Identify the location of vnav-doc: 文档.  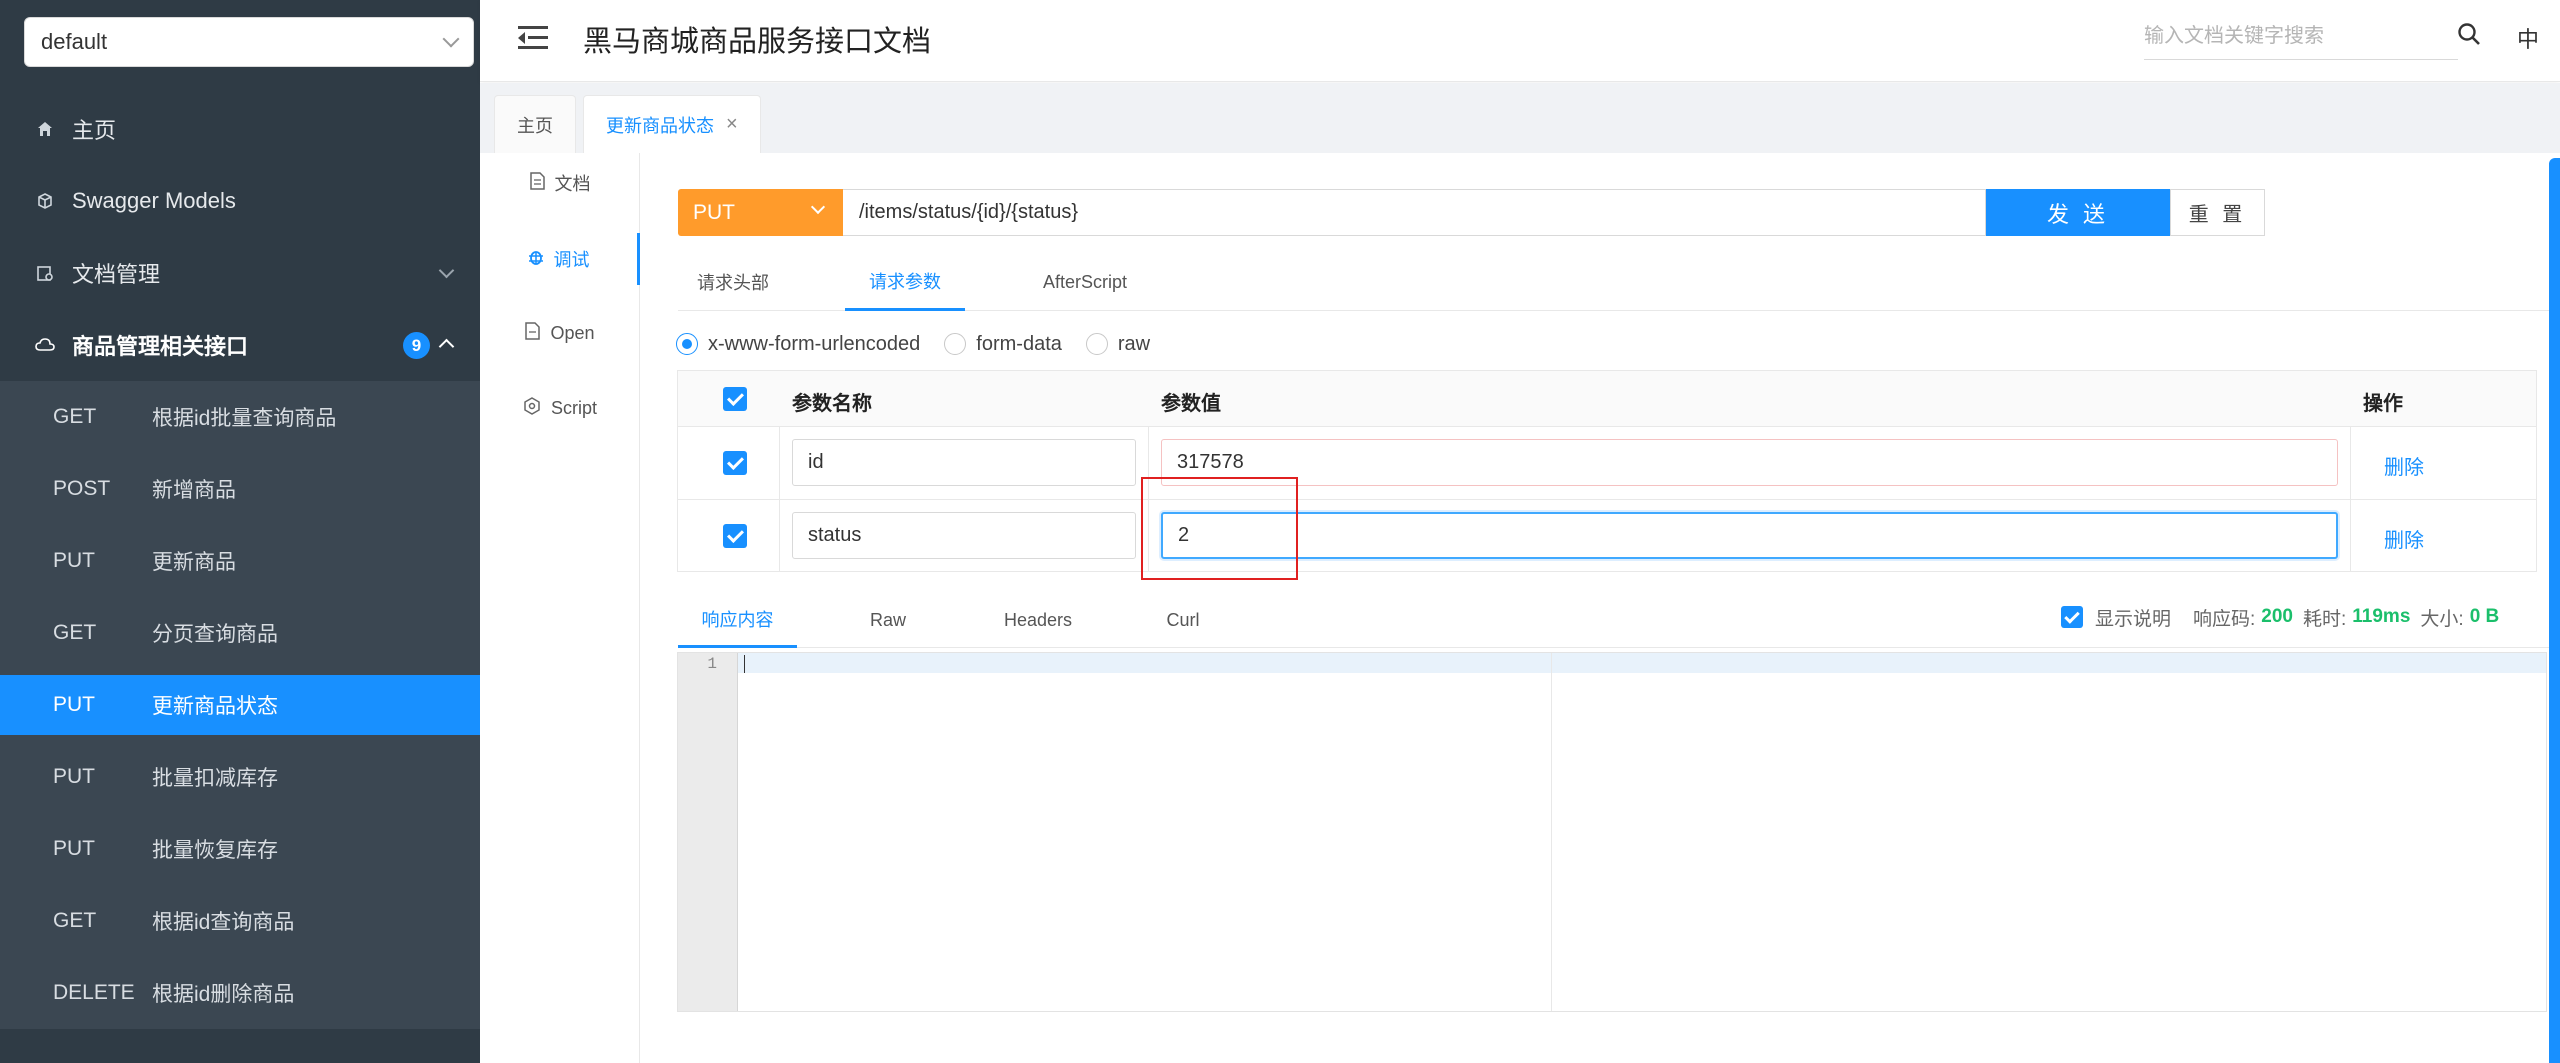
(560, 183).